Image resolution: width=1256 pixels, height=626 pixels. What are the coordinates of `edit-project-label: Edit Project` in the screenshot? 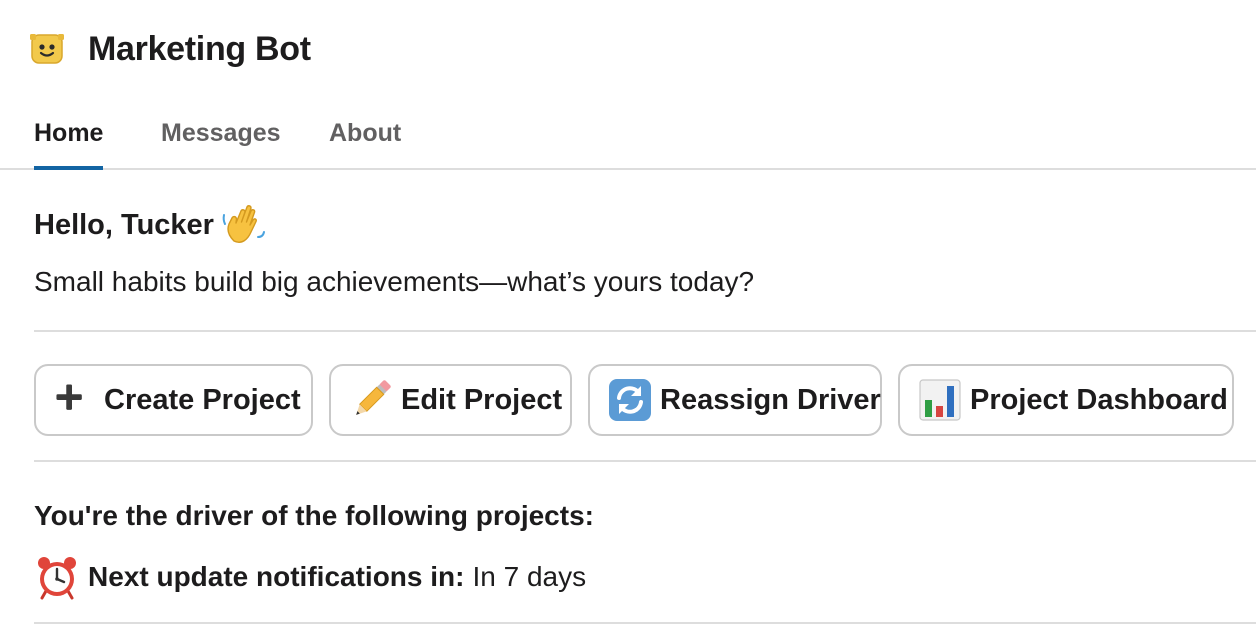 It's located at (482, 399).